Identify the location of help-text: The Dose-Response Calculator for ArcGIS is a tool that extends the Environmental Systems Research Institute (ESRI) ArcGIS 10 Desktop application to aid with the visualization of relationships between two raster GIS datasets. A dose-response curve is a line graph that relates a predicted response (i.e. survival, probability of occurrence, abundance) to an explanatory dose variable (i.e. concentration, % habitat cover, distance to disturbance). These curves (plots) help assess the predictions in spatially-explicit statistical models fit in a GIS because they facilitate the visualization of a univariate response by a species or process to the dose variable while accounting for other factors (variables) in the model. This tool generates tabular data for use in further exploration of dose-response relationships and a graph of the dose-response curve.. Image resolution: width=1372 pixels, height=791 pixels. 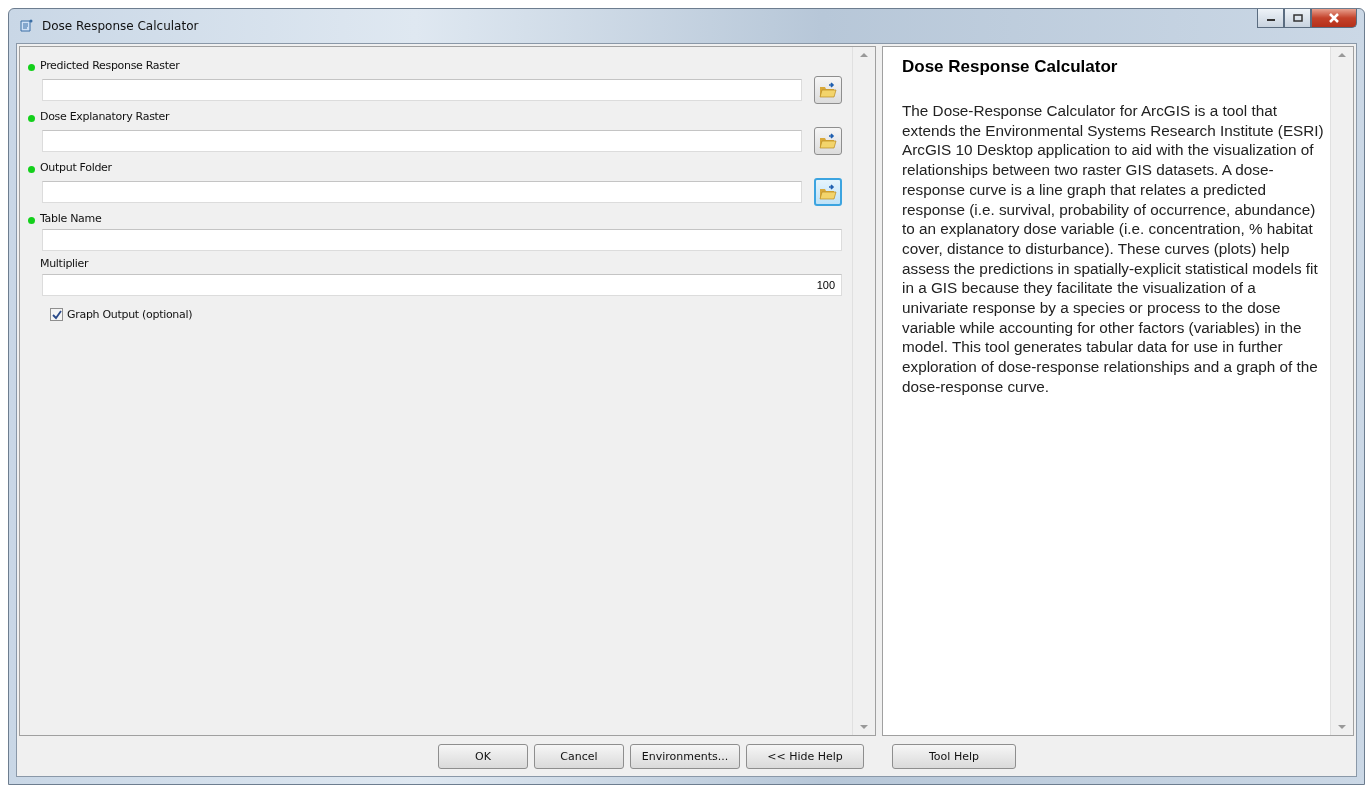
(1113, 249).